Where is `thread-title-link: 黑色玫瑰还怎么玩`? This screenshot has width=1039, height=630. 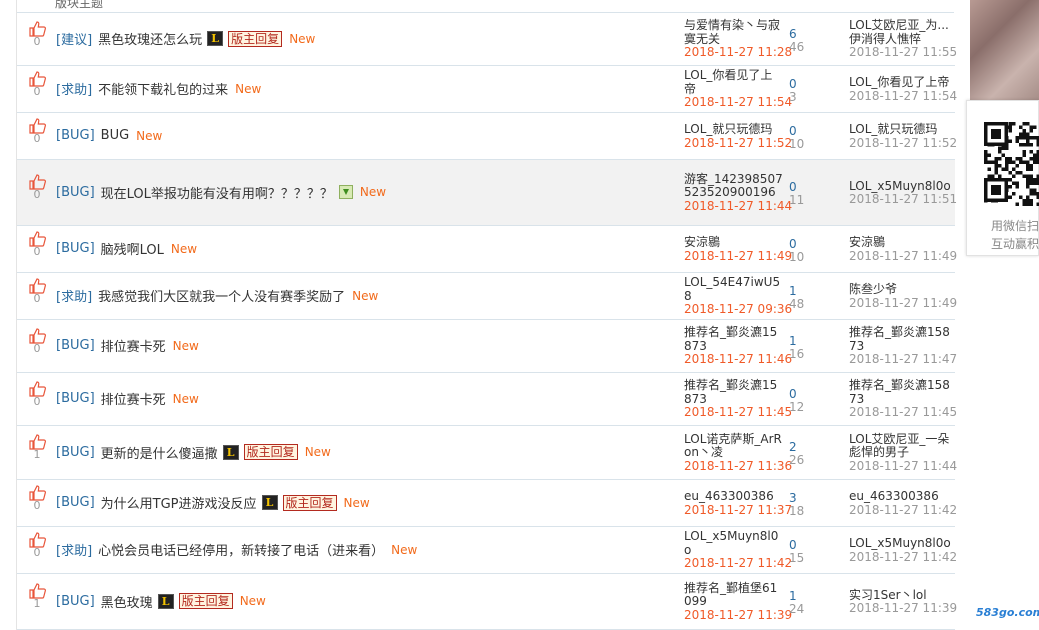
thread-title-link: 黑色玫瑰还怎么玩 is located at coordinates (150, 38).